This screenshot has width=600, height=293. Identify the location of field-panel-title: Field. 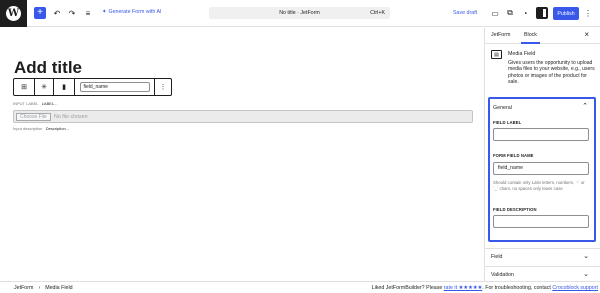
(497, 257).